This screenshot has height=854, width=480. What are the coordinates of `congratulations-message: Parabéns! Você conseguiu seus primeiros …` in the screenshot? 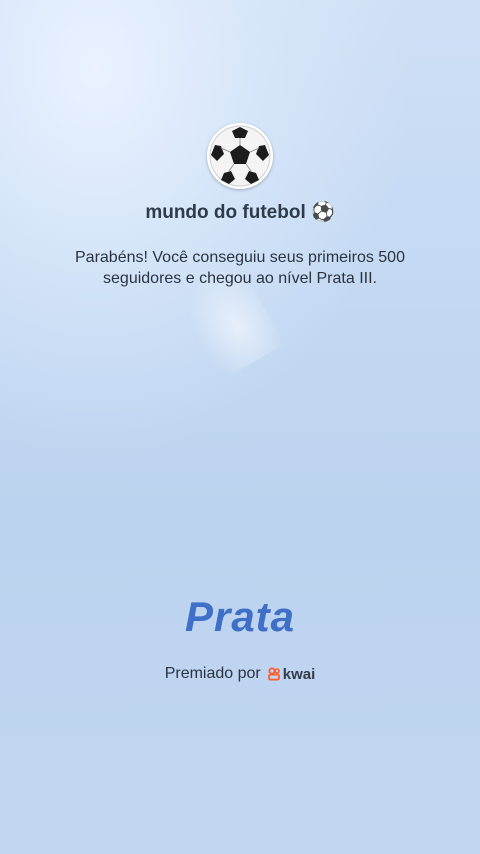 It's located at (240, 268).